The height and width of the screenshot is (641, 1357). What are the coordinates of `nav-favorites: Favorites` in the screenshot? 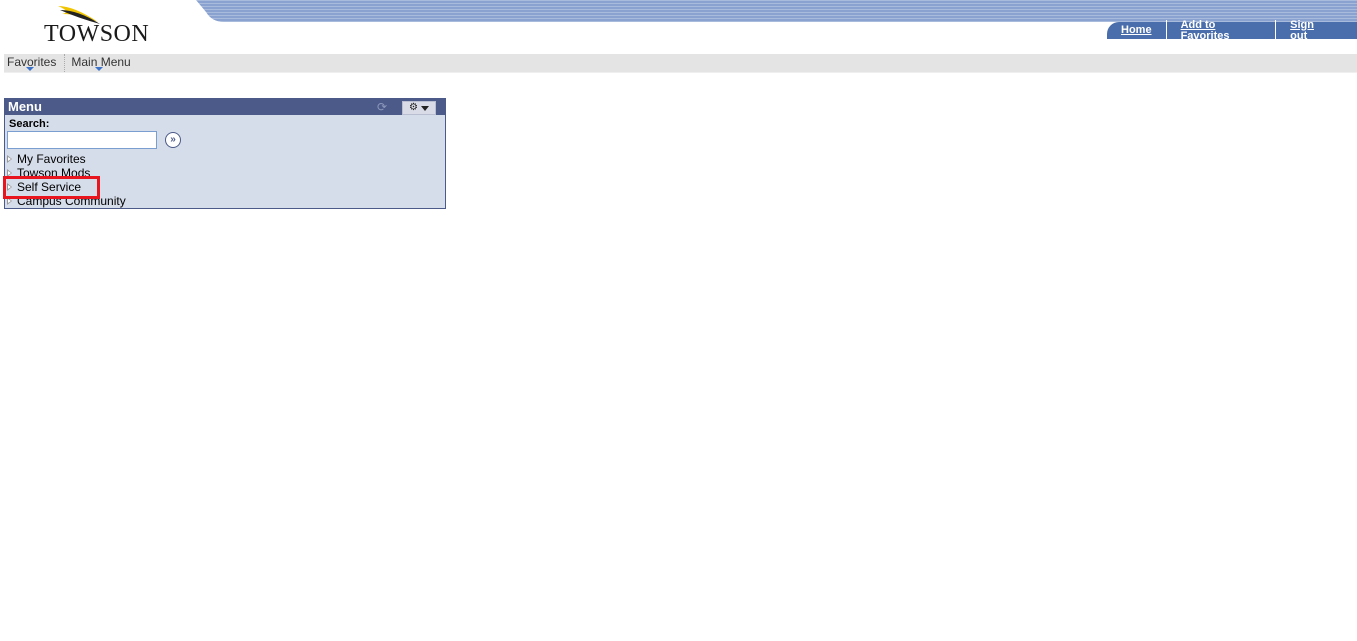 It's located at (34, 63).